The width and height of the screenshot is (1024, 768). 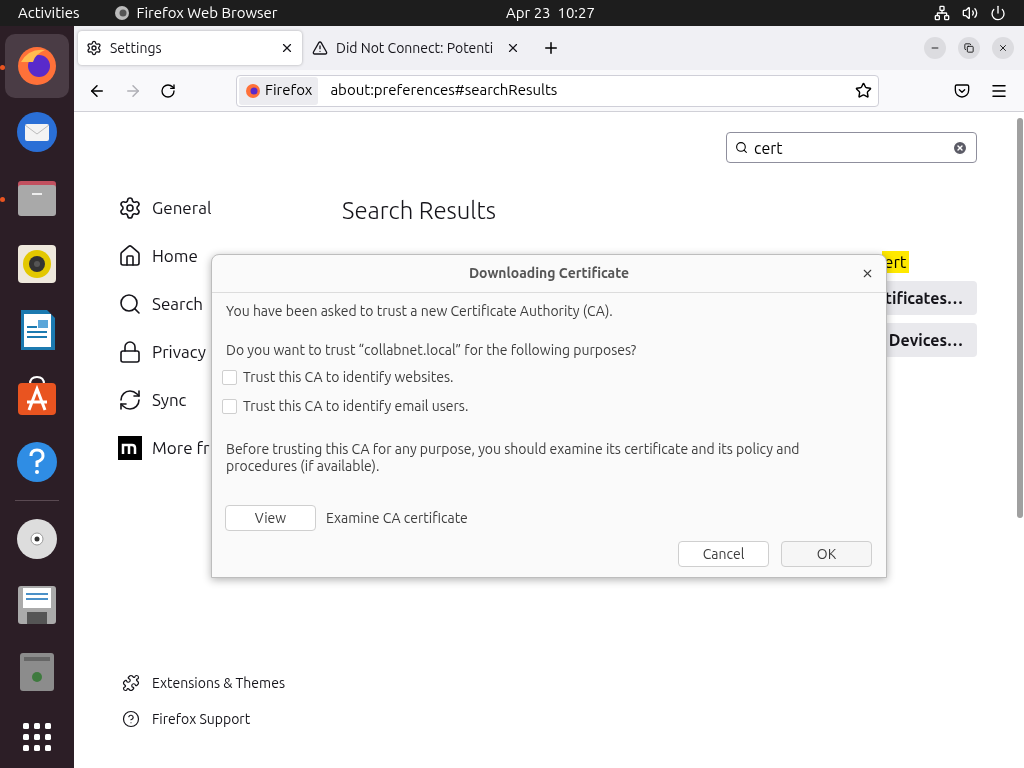 What do you see at coordinates (432, 350) in the screenshot?
I see `question-text: Do you want to trust “collabnet.local” for the following purposes?` at bounding box center [432, 350].